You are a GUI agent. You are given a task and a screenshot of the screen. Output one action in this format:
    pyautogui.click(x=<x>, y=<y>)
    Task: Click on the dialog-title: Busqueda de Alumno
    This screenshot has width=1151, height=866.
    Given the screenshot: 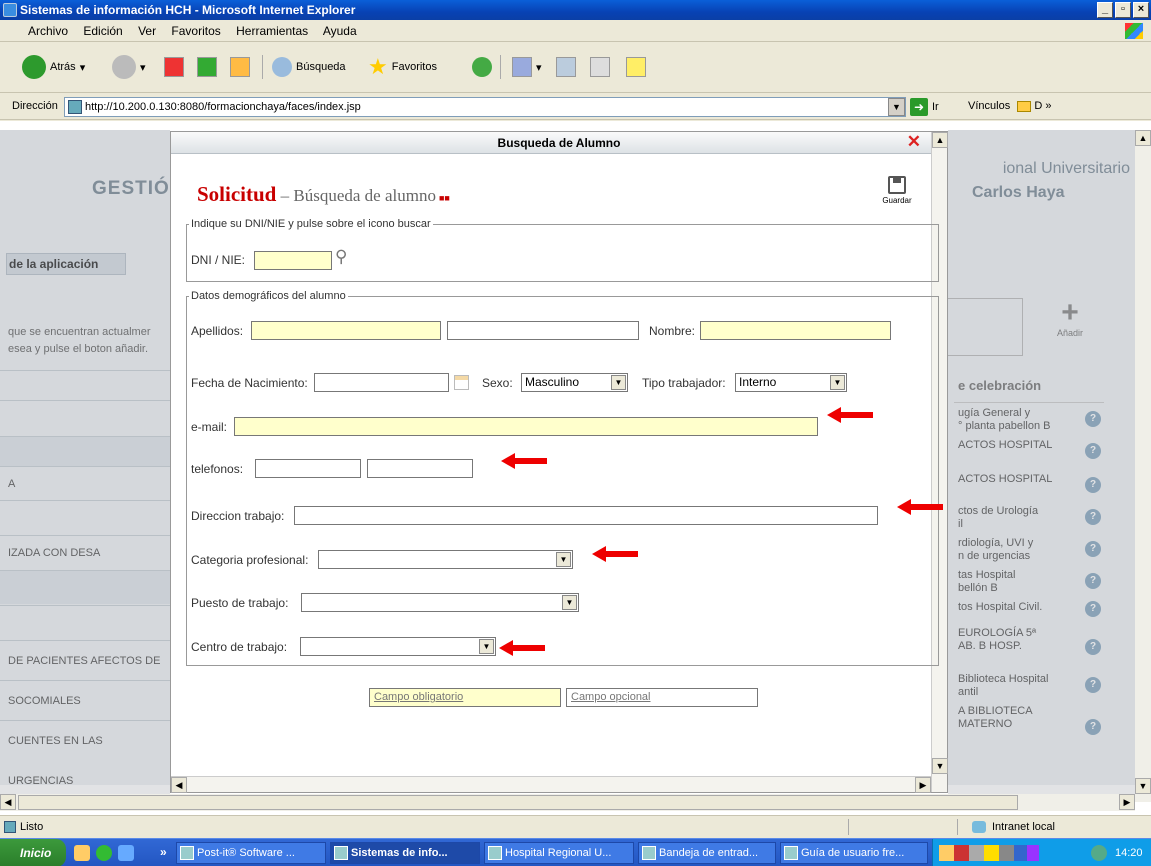 What is the action you would take?
    pyautogui.click(x=559, y=143)
    